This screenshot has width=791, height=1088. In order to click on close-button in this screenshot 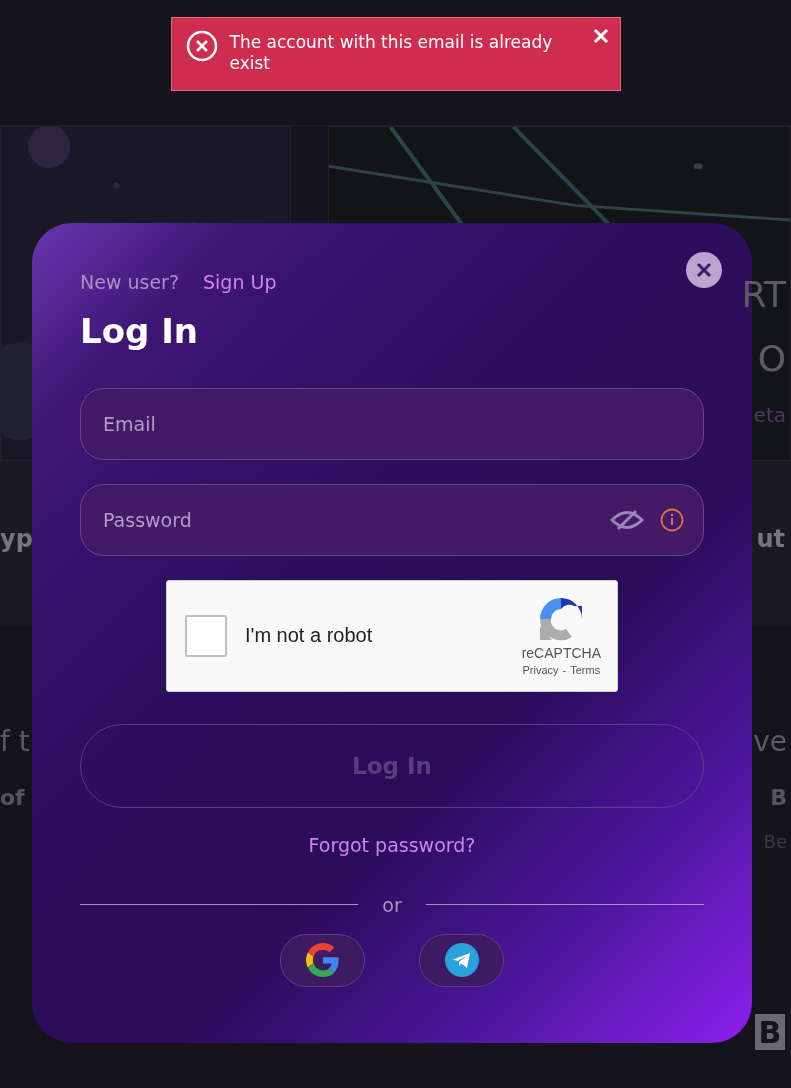, I will do `click(704, 270)`.